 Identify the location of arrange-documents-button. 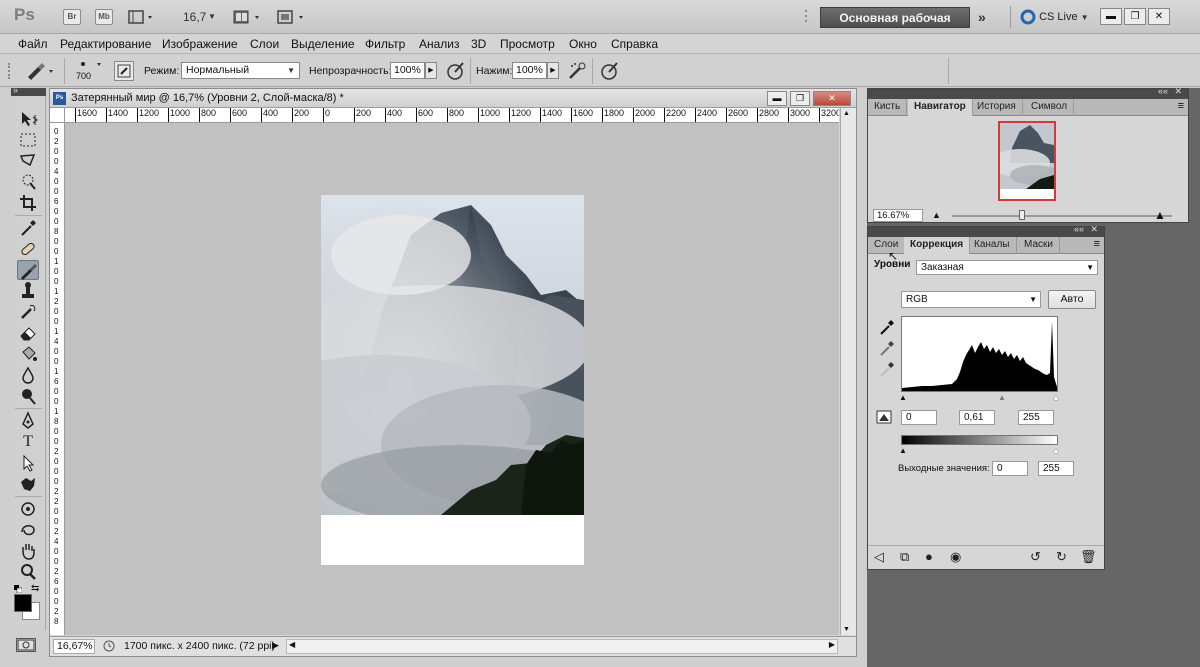
(249, 17).